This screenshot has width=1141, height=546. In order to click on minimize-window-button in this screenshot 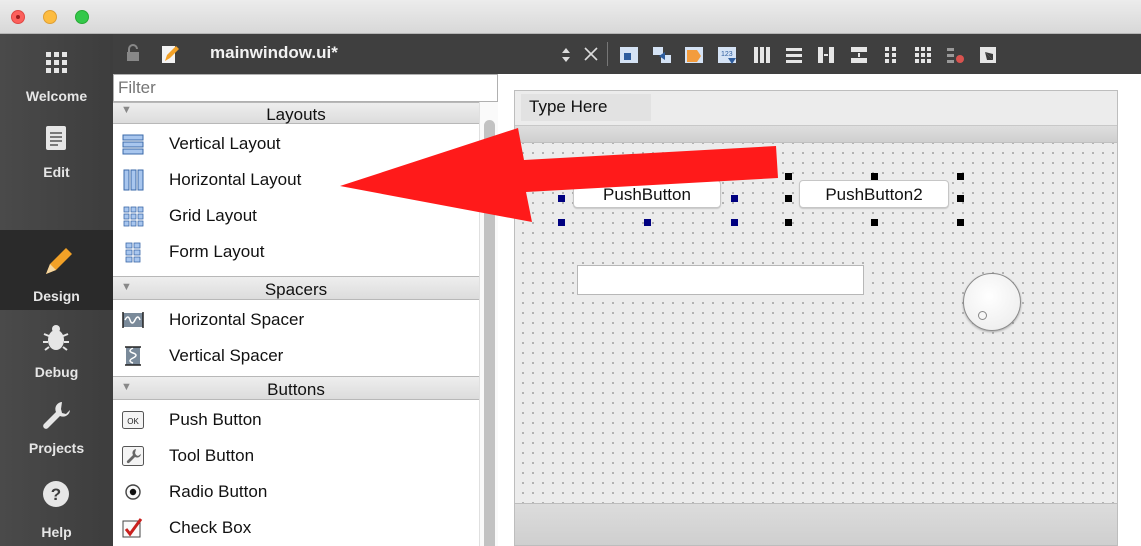, I will do `click(50, 17)`.